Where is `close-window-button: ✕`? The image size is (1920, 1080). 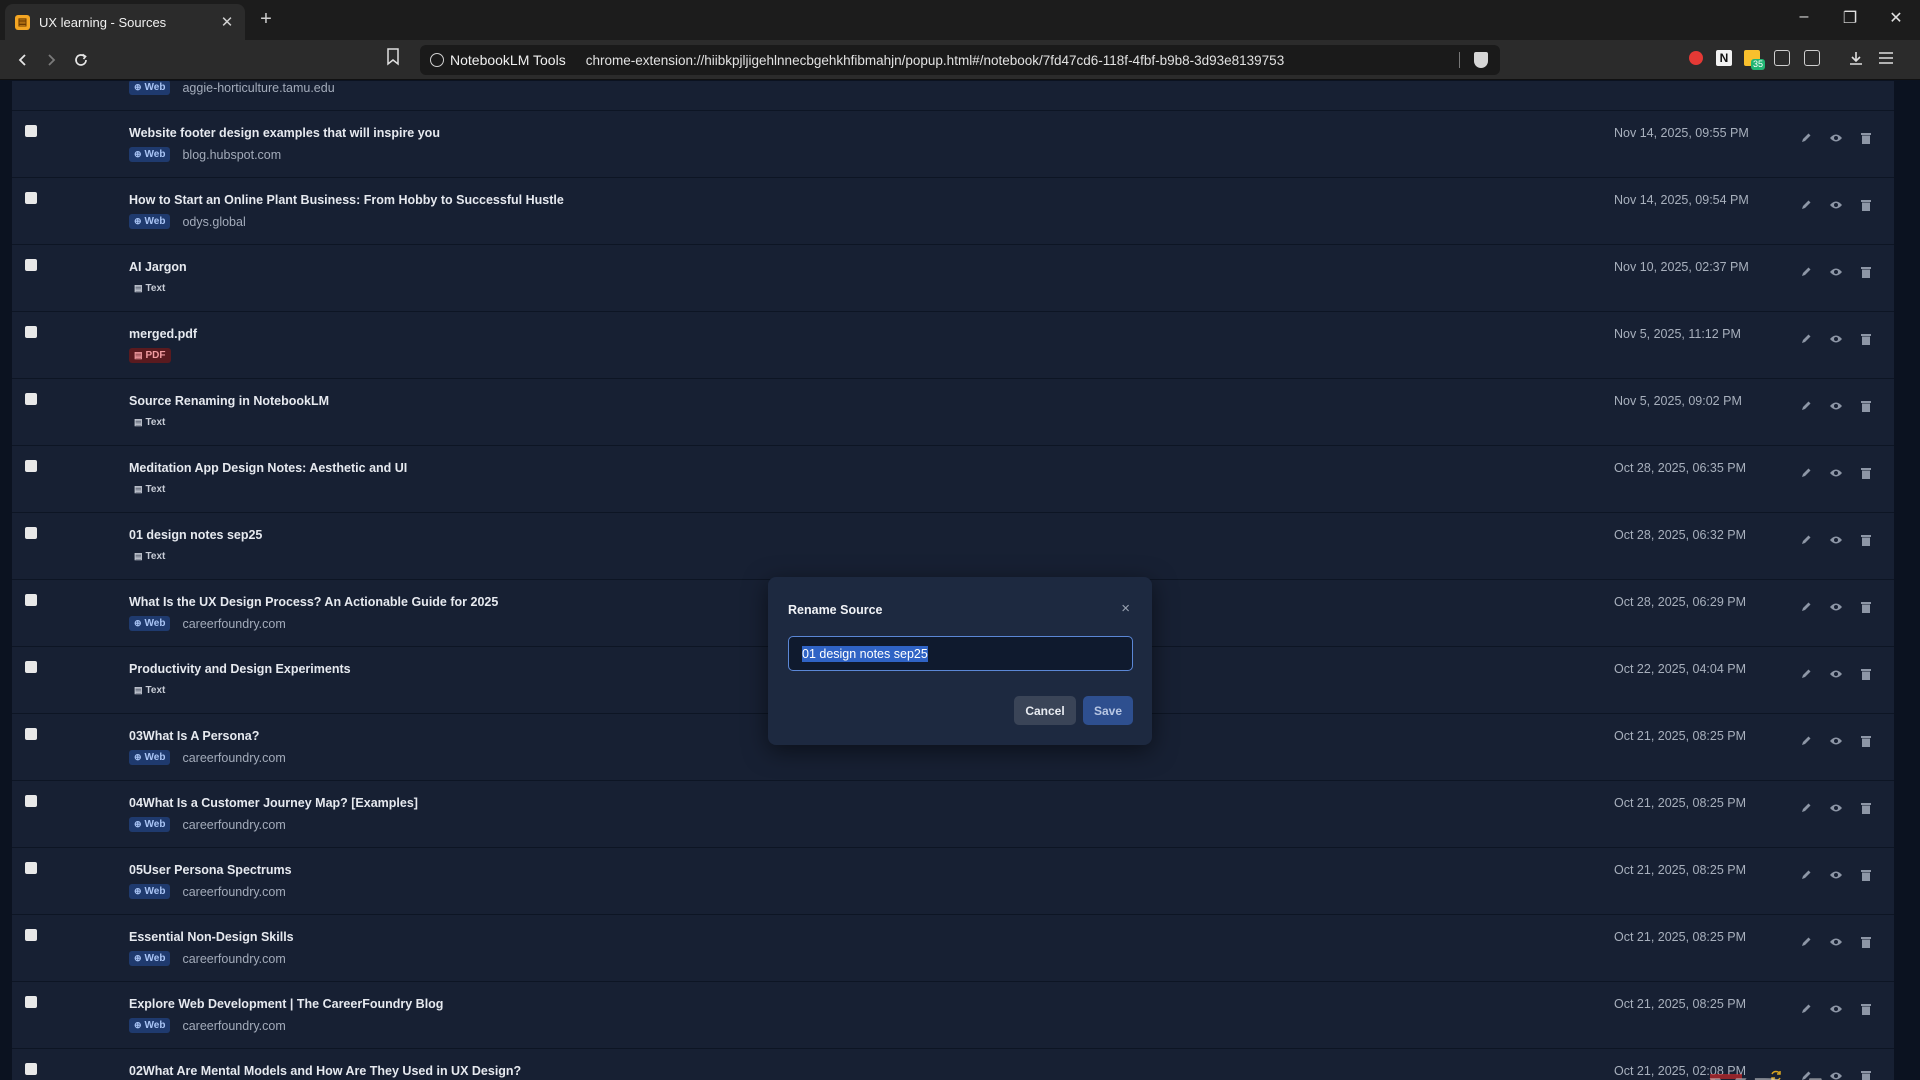
close-window-button: ✕ is located at coordinates (1896, 18).